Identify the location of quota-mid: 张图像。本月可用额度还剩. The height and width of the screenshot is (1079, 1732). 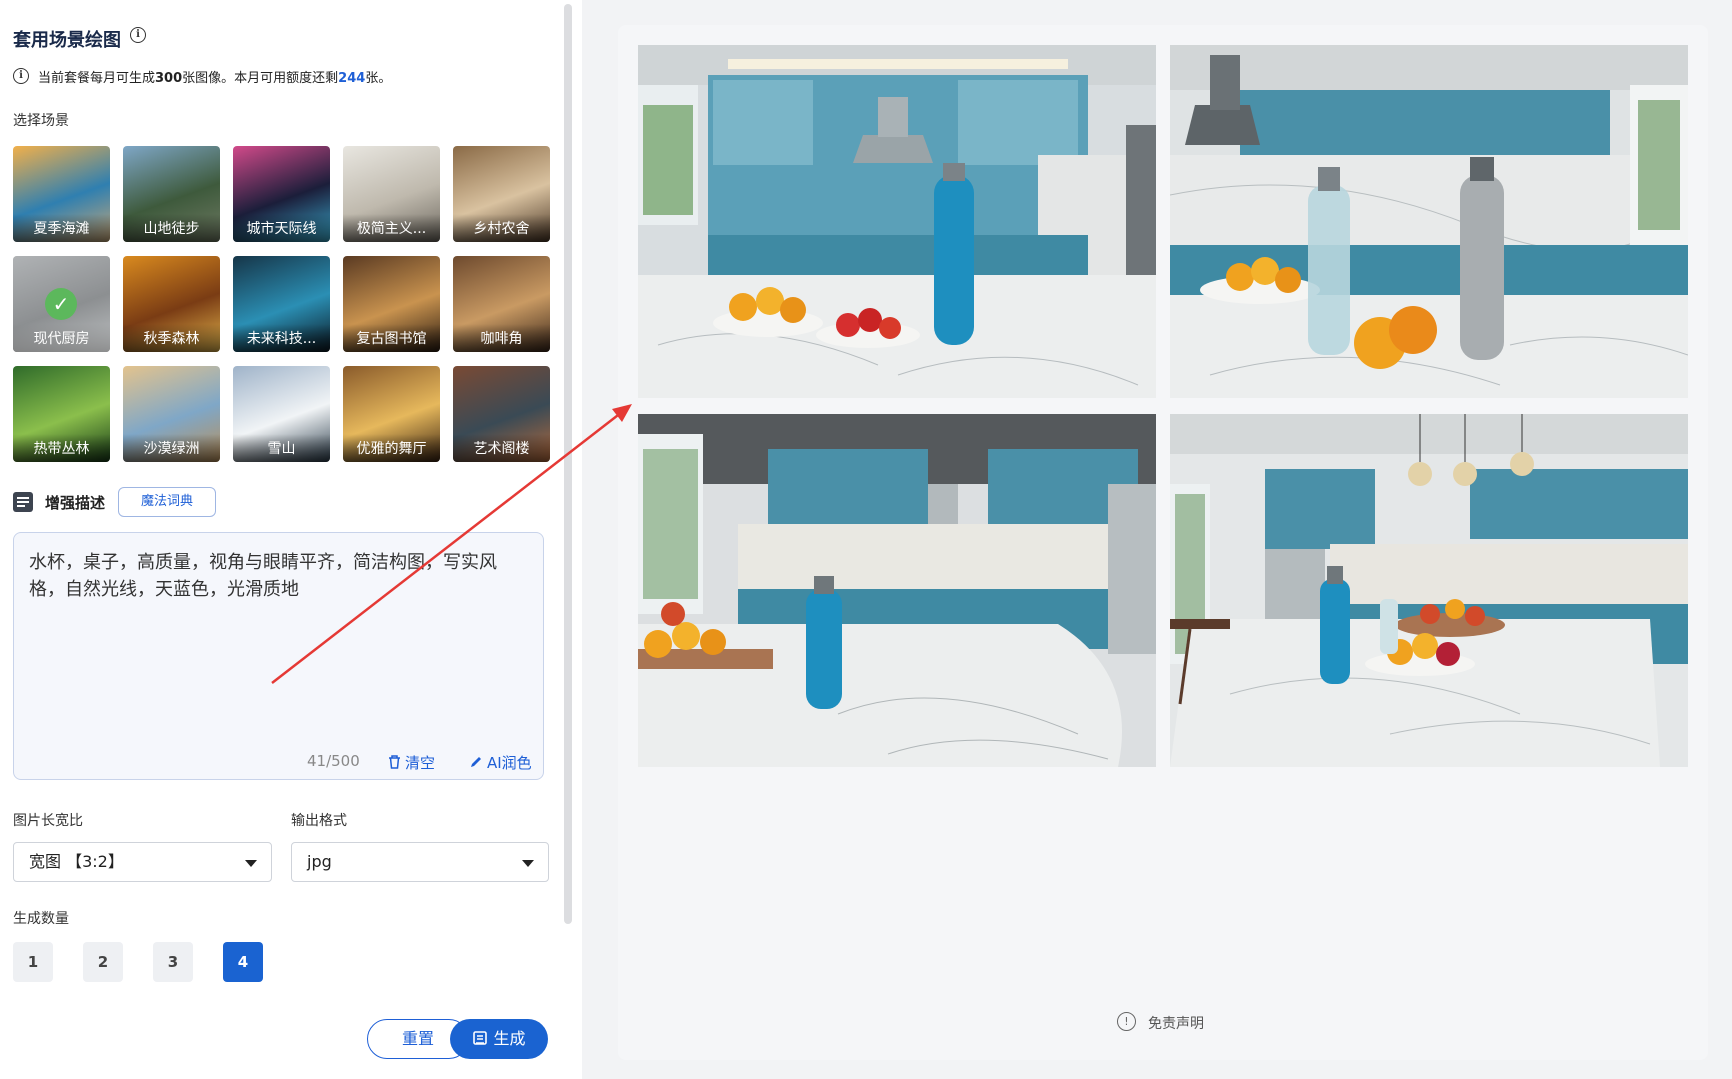
(260, 78).